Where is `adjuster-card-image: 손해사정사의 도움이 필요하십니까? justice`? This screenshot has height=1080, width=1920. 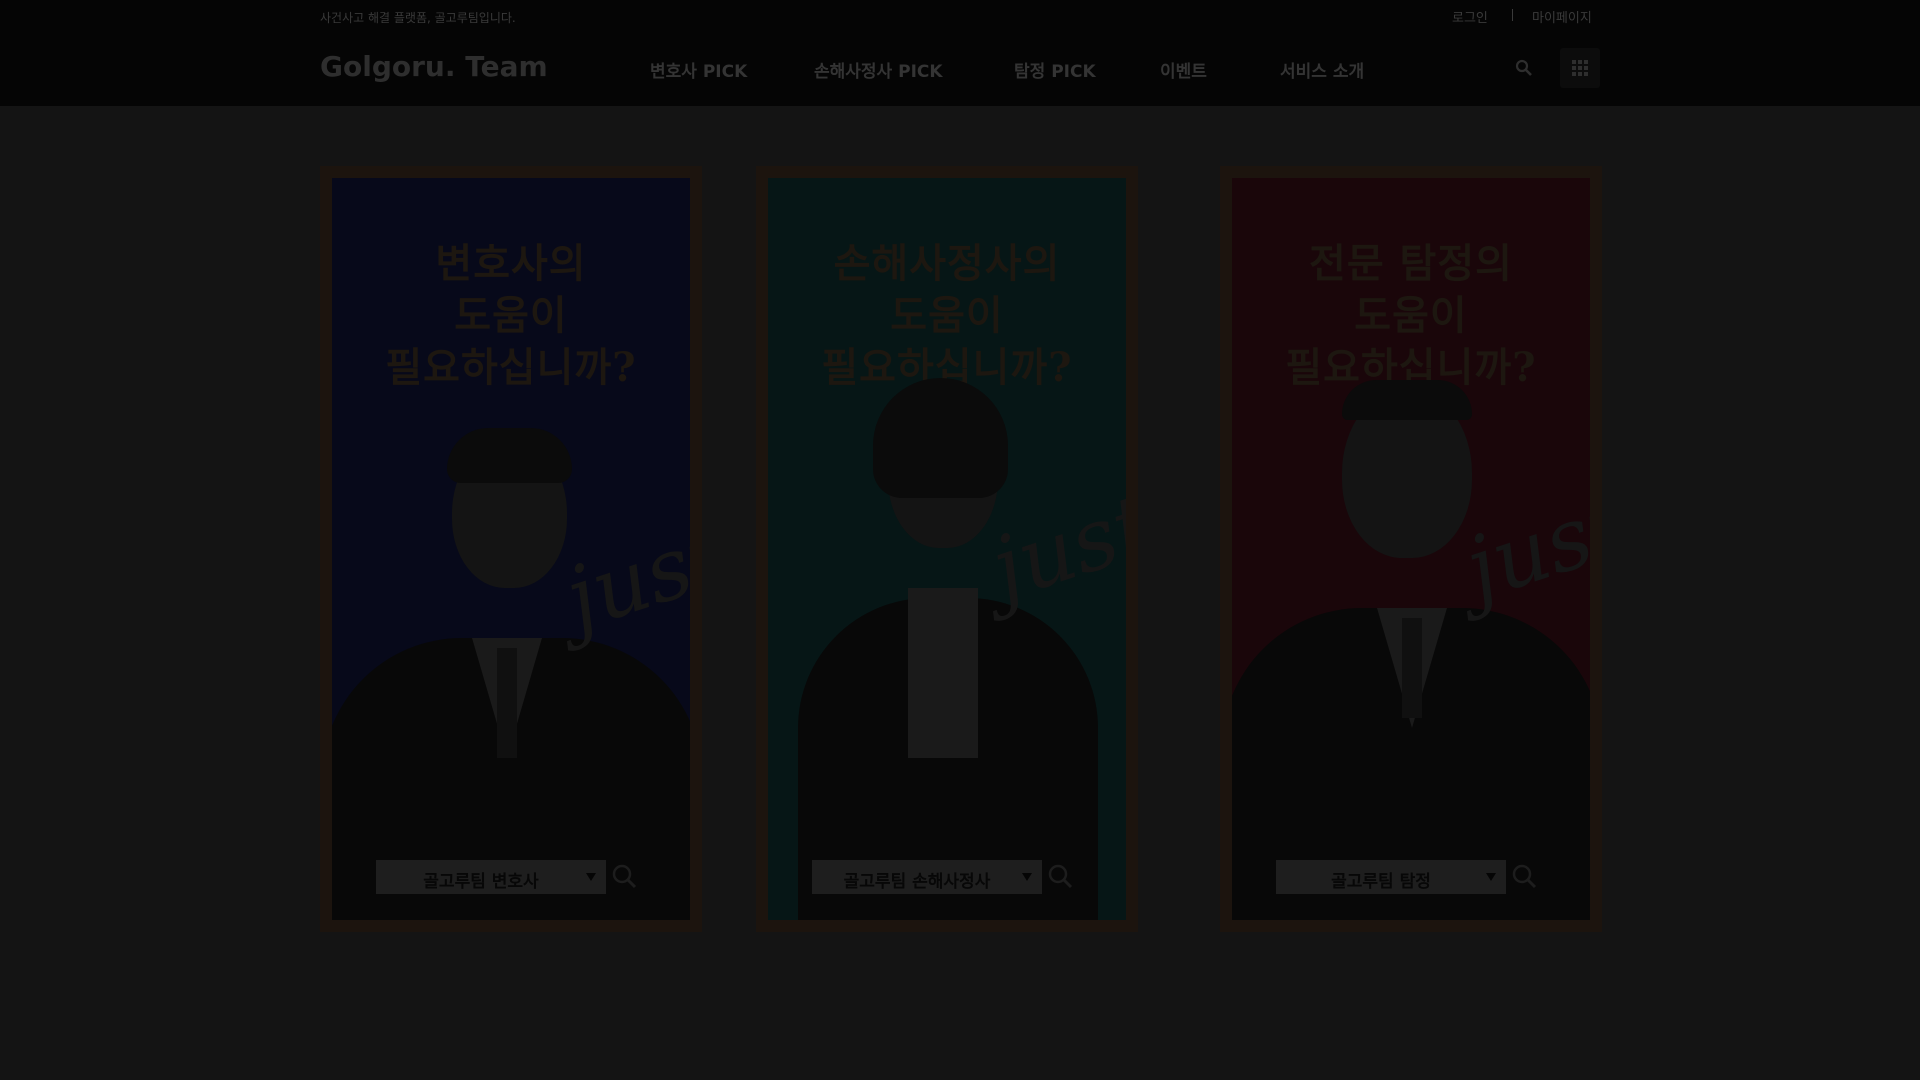 adjuster-card-image: 손해사정사의 도움이 필요하십니까? justice is located at coordinates (947, 549).